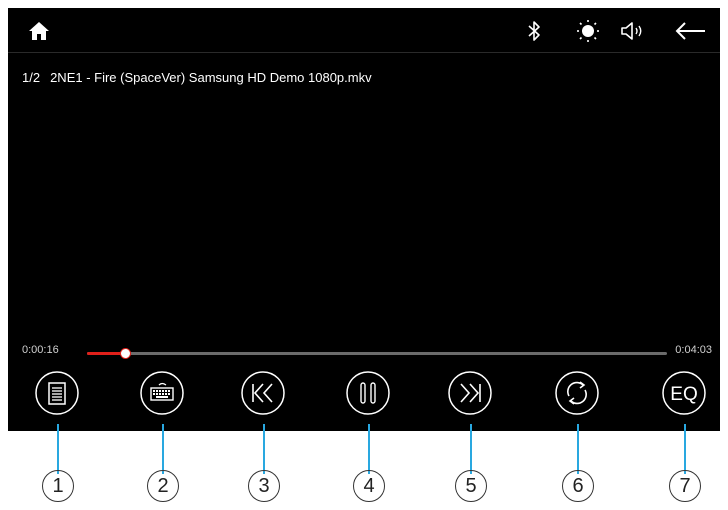 This screenshot has height=510, width=728. Describe the element at coordinates (534, 31) in the screenshot. I see `bluetooth-icon` at that location.